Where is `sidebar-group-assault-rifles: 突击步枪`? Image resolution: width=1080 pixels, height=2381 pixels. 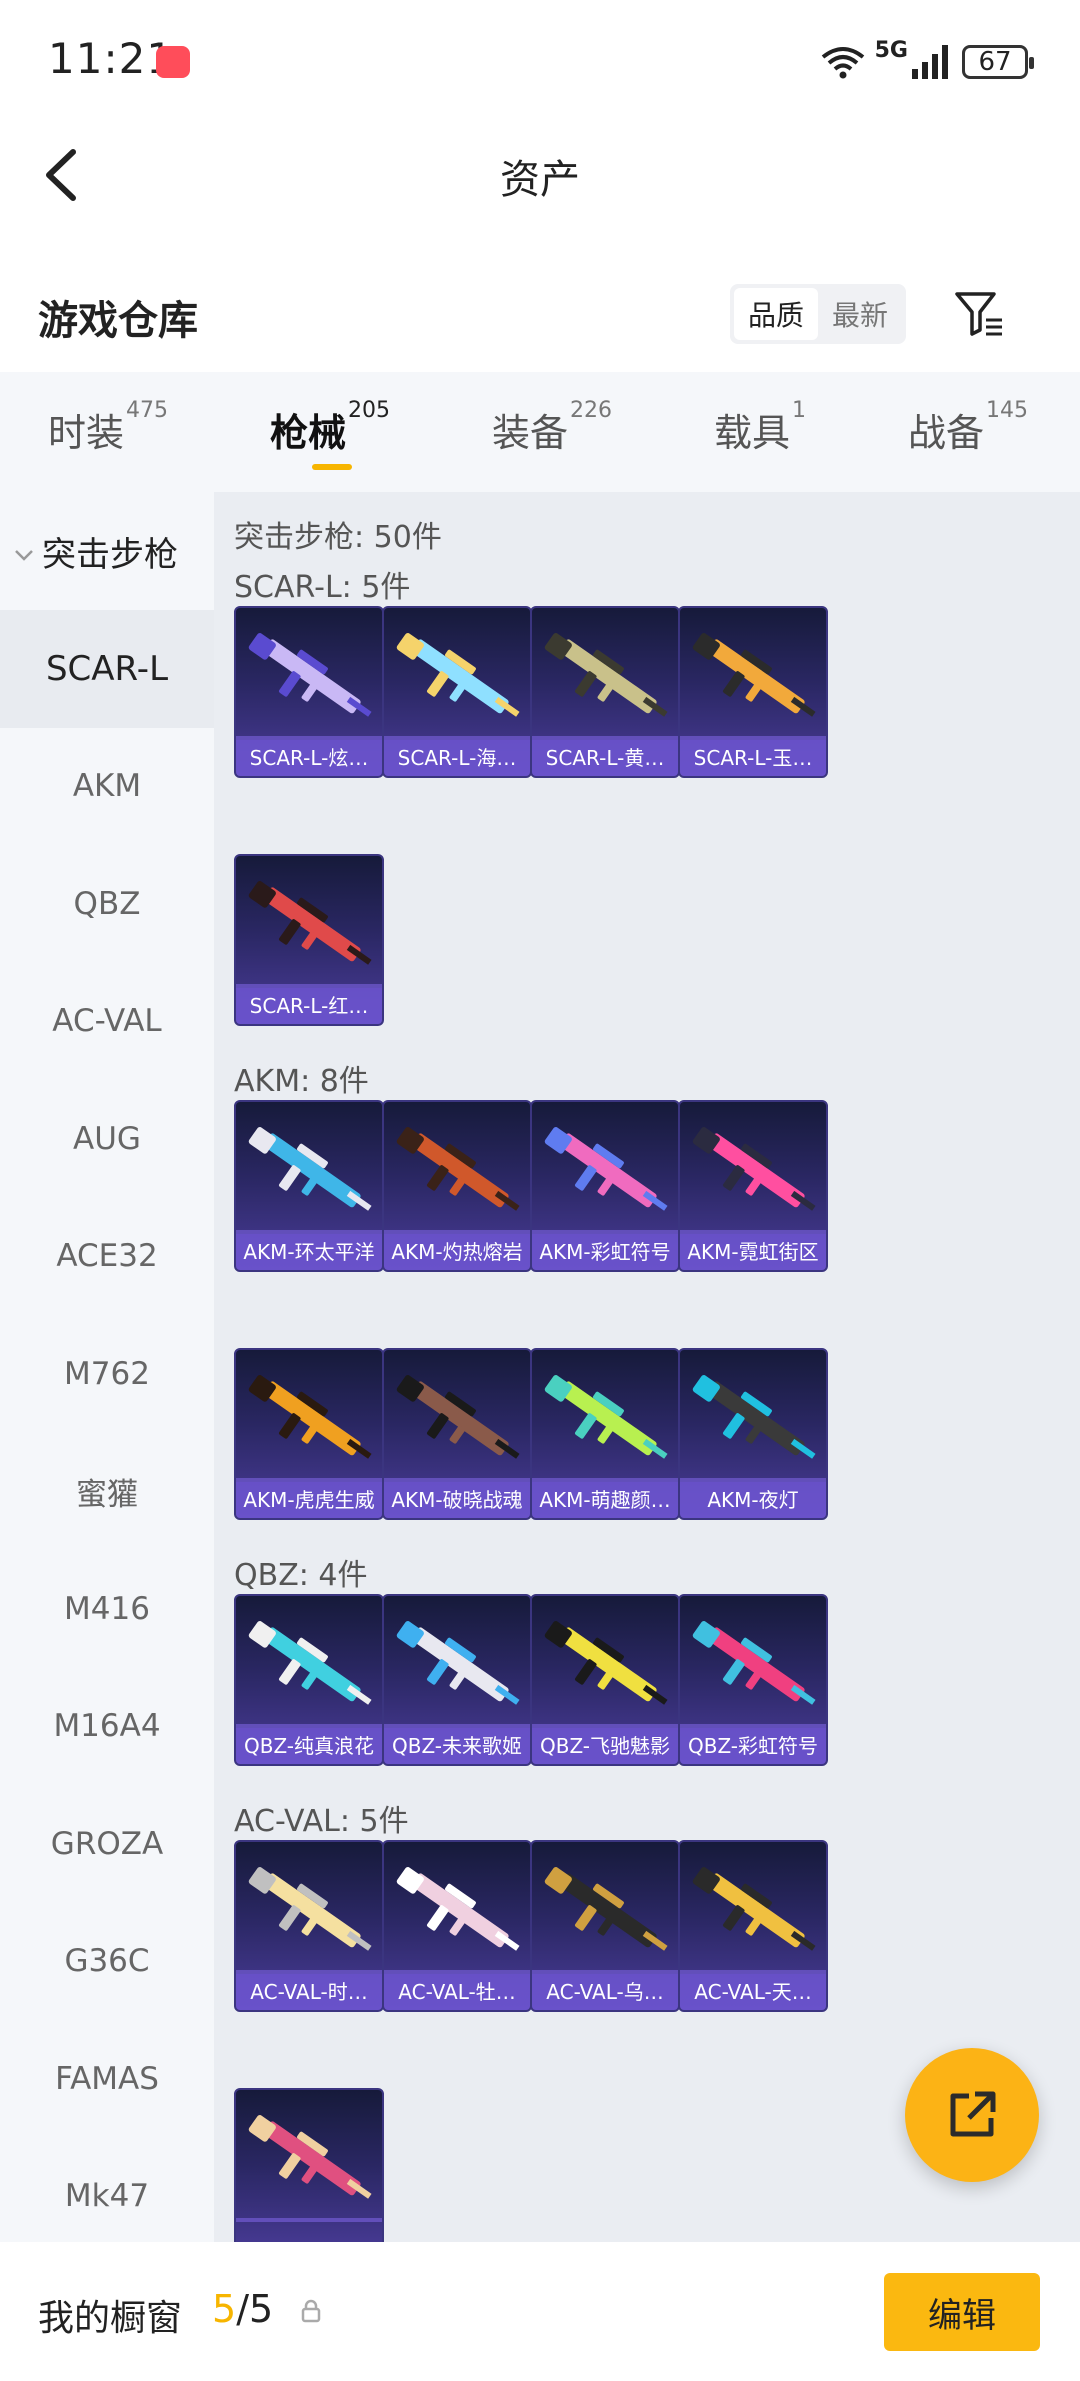
sidebar-group-assault-rifles: 突击步枪 is located at coordinates (107, 551).